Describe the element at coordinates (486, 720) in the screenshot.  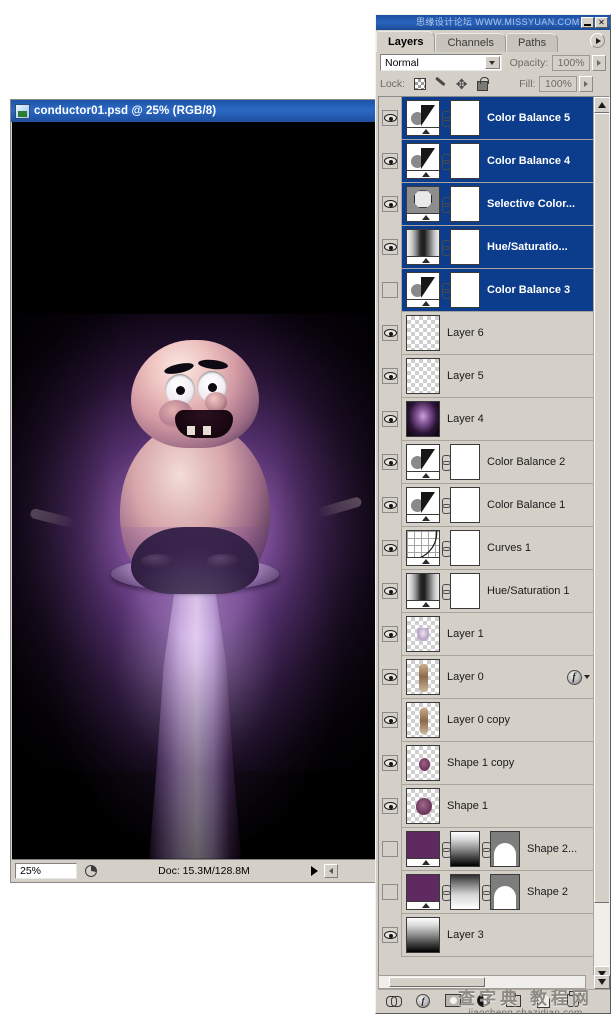
I see `table-row: Layer 0 copy` at that location.